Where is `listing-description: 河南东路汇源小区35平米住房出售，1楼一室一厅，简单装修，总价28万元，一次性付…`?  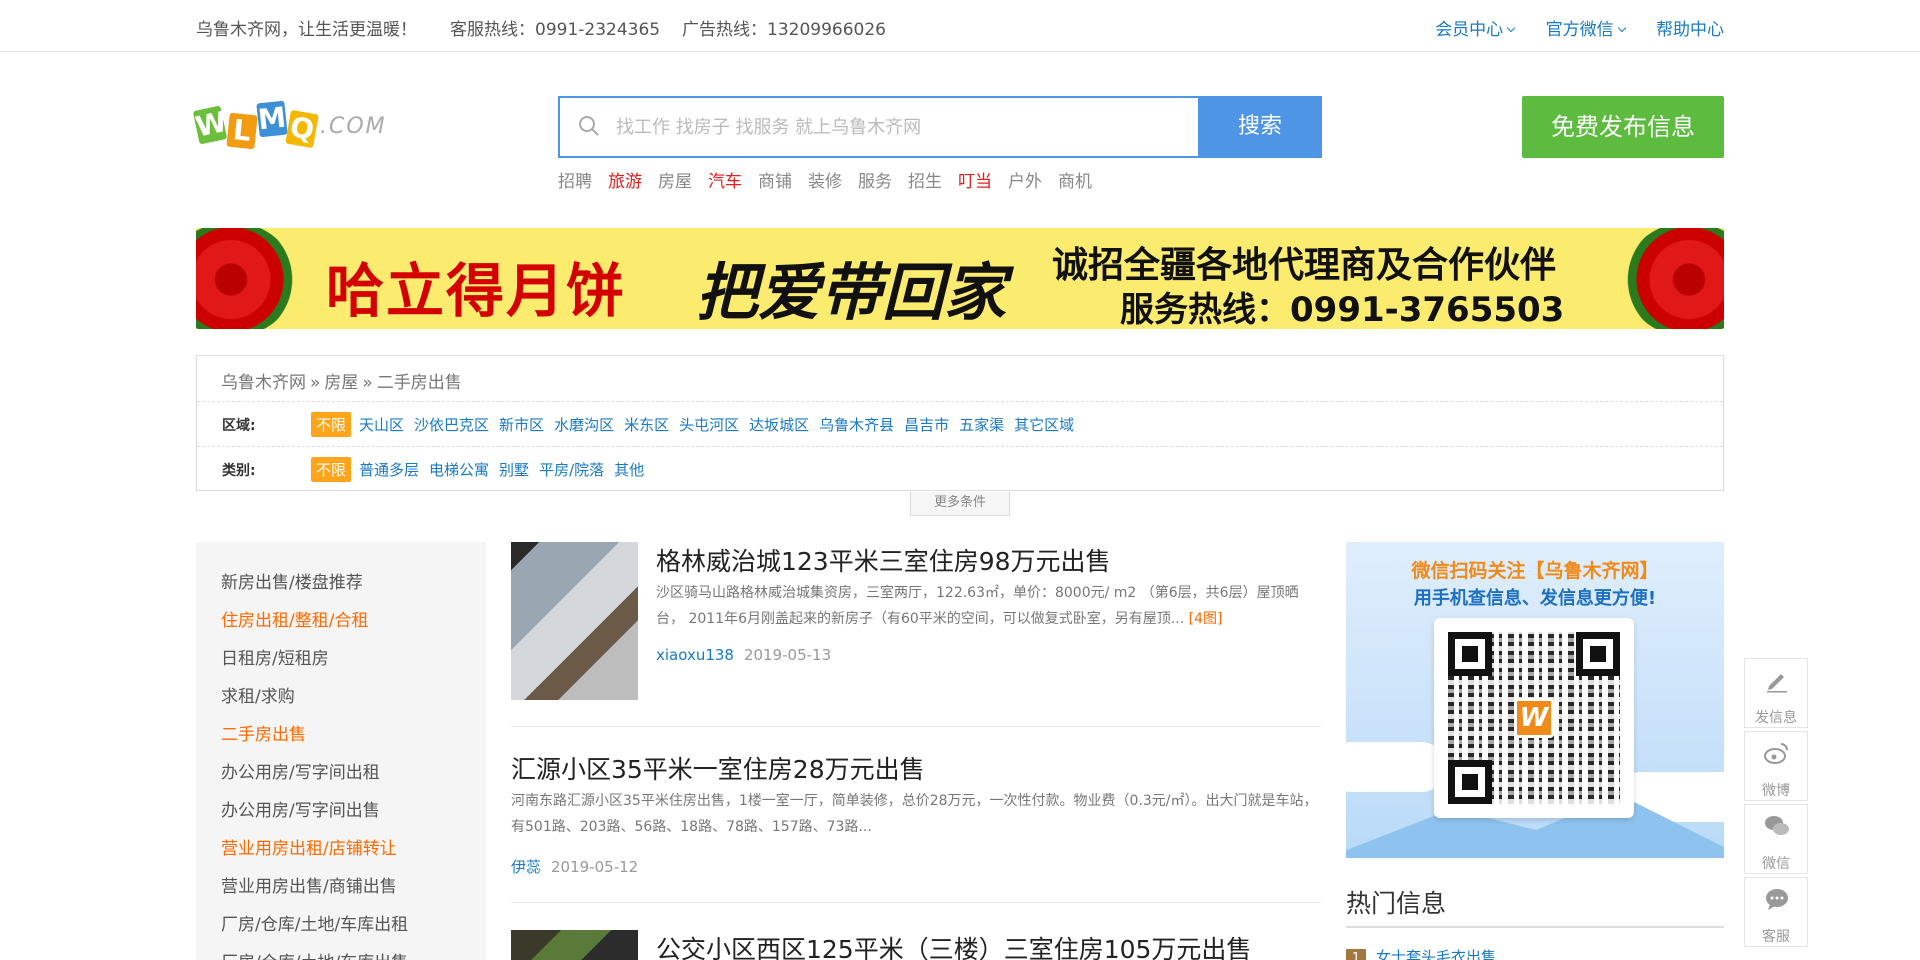
listing-description: 河南东路汇源小区35平米住房出售，1楼一室一厅，简单装修，总价28万元，一次性付… is located at coordinates (914, 814).